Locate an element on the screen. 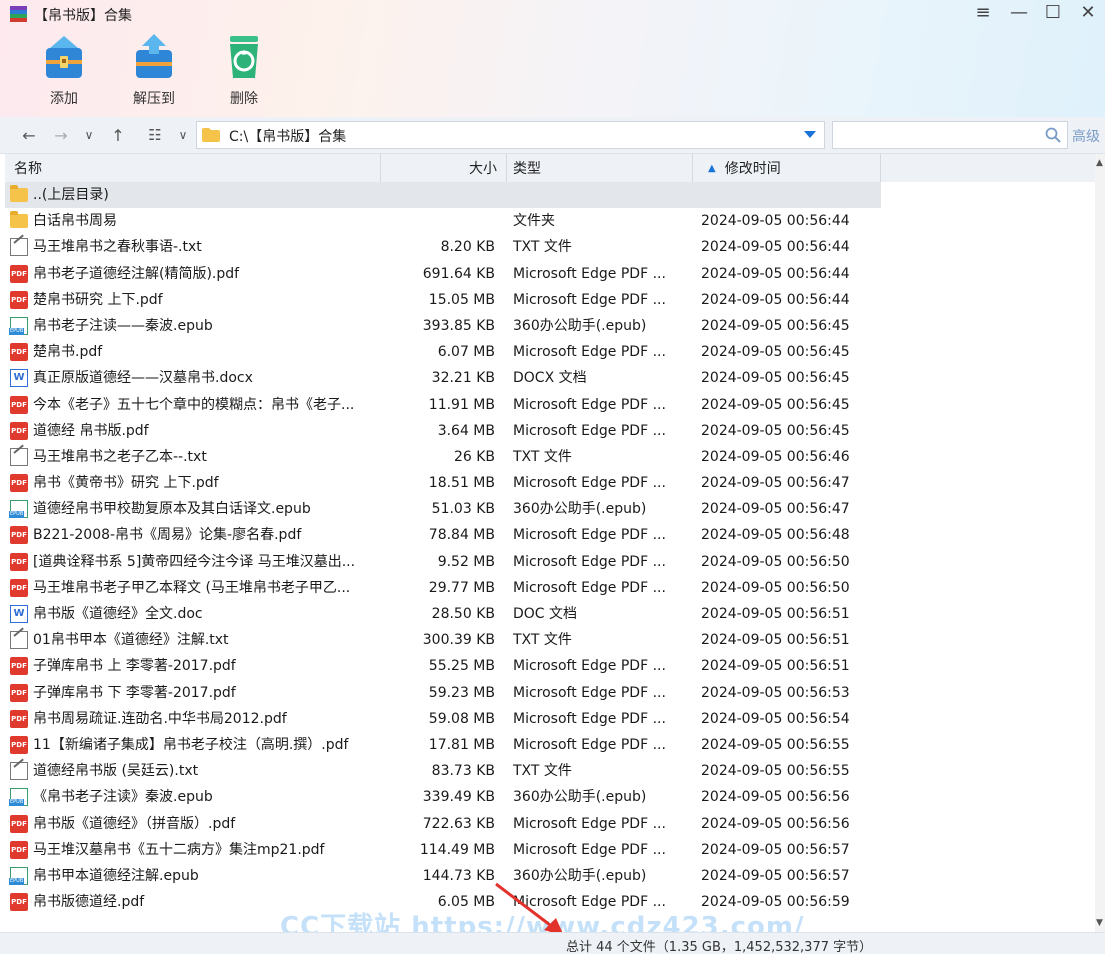 This screenshot has height=954, width=1105. file-modified-time: 2024-09-05 00:56:54 is located at coordinates (775, 718).